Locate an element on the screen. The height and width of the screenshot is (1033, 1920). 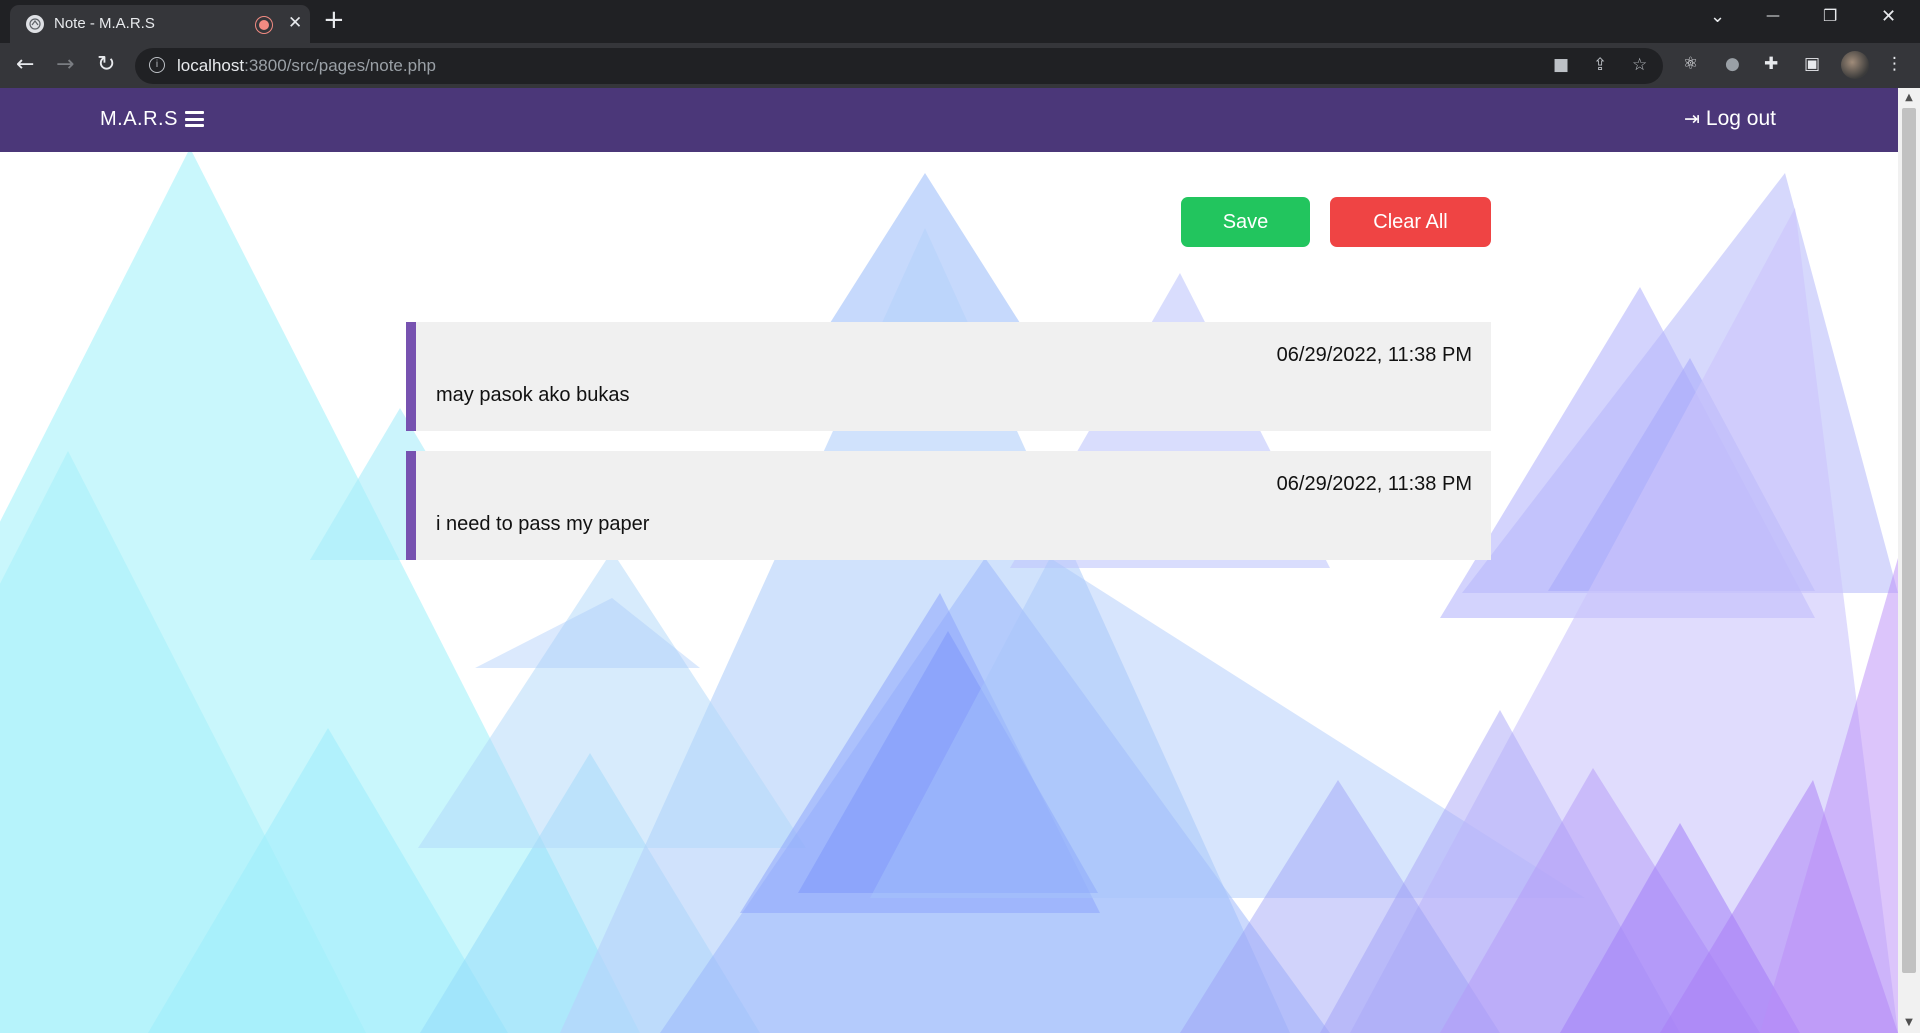
profile-avatar is located at coordinates (1855, 65).